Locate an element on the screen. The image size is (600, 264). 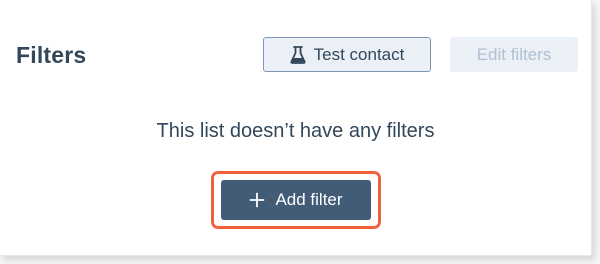
test-contact-button: Test contact is located at coordinates (347, 54).